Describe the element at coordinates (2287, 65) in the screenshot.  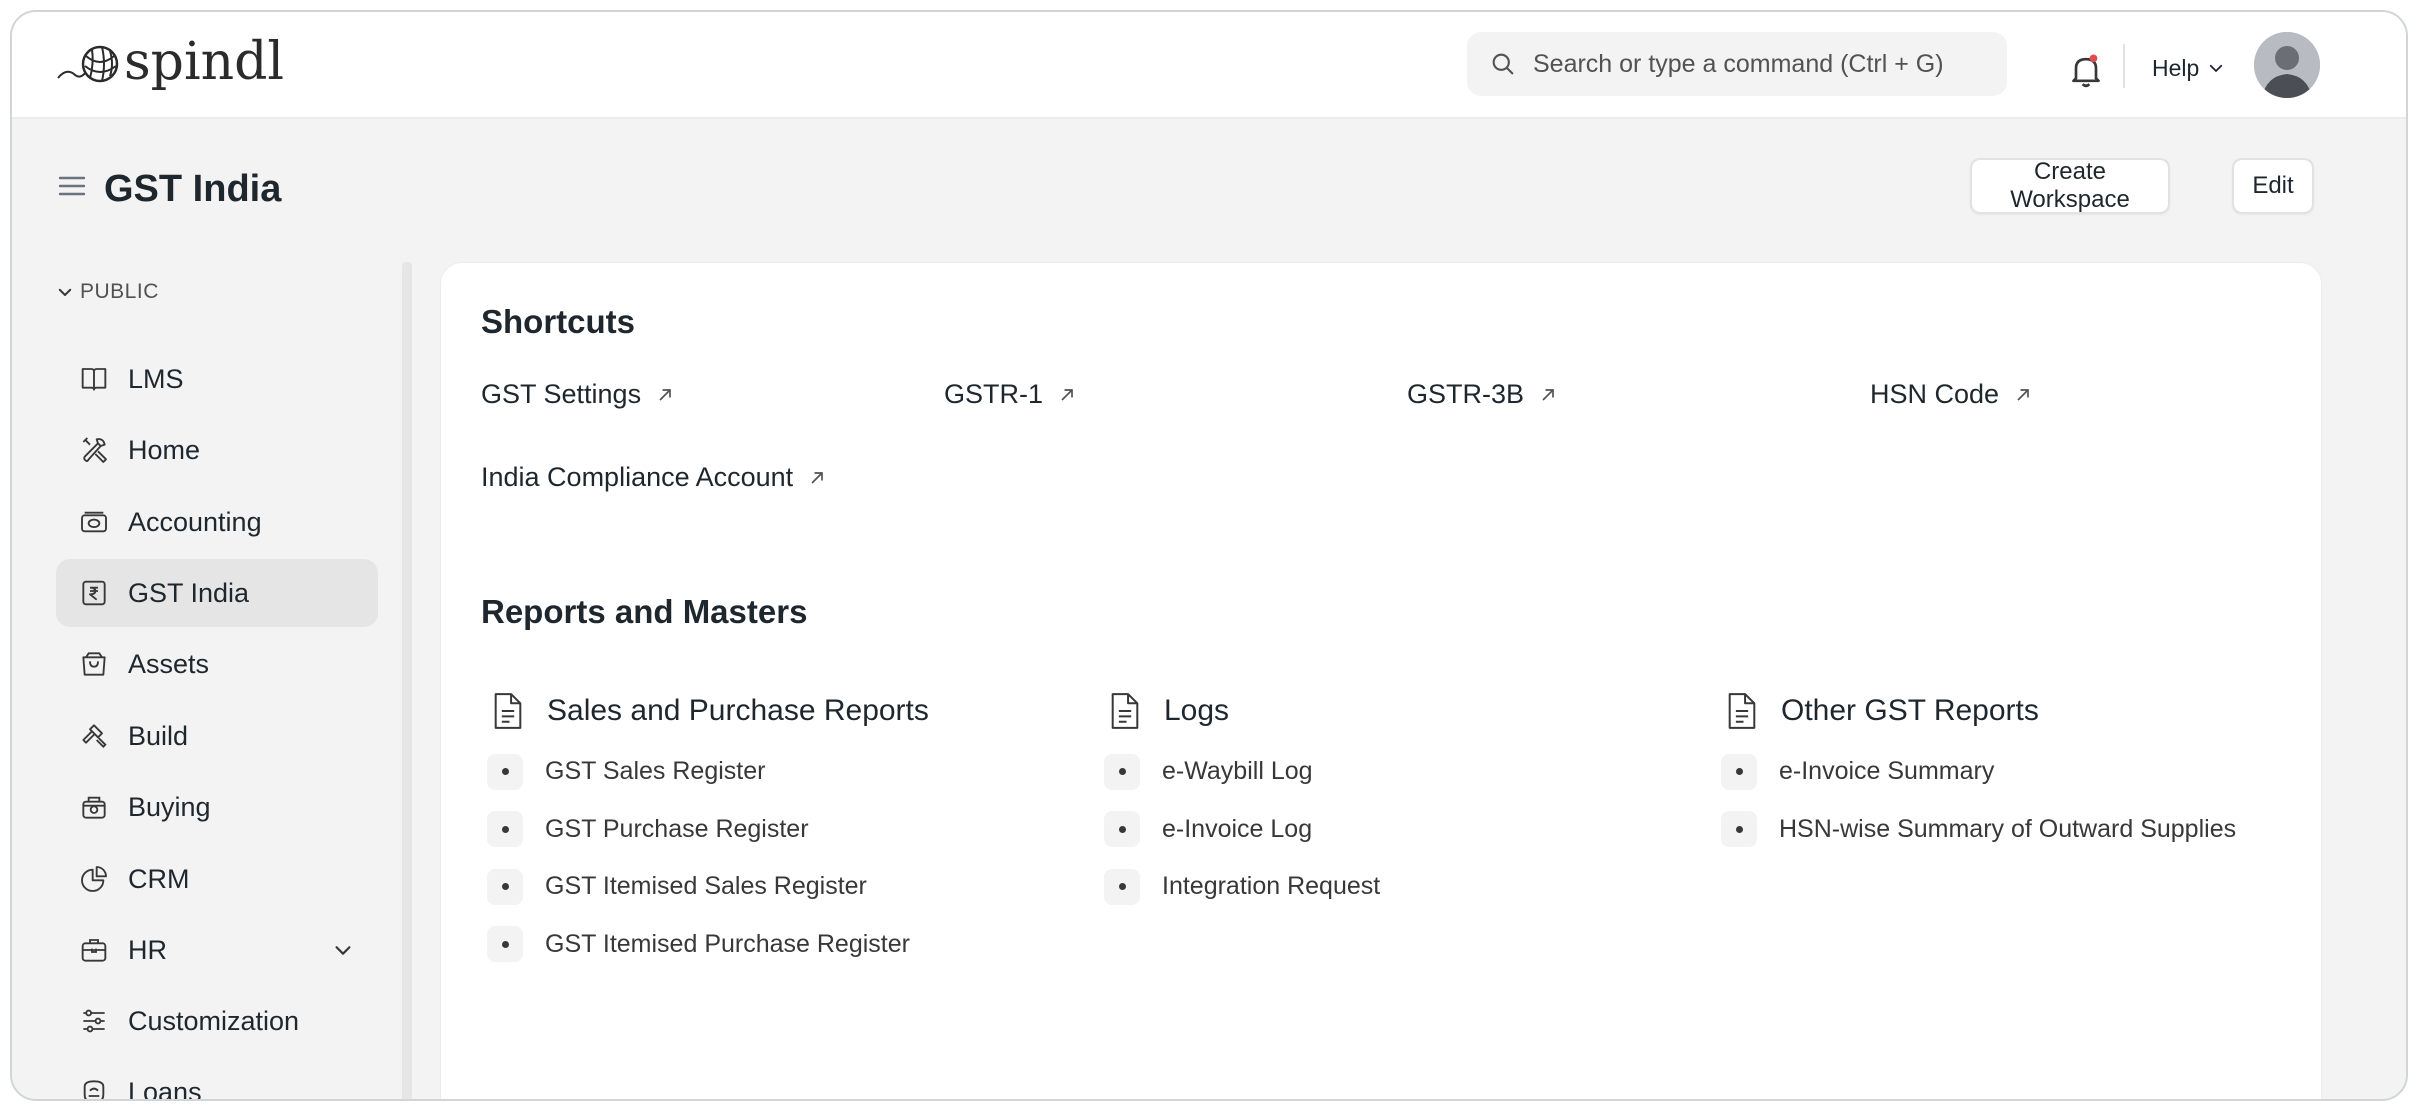
I see `avatar` at that location.